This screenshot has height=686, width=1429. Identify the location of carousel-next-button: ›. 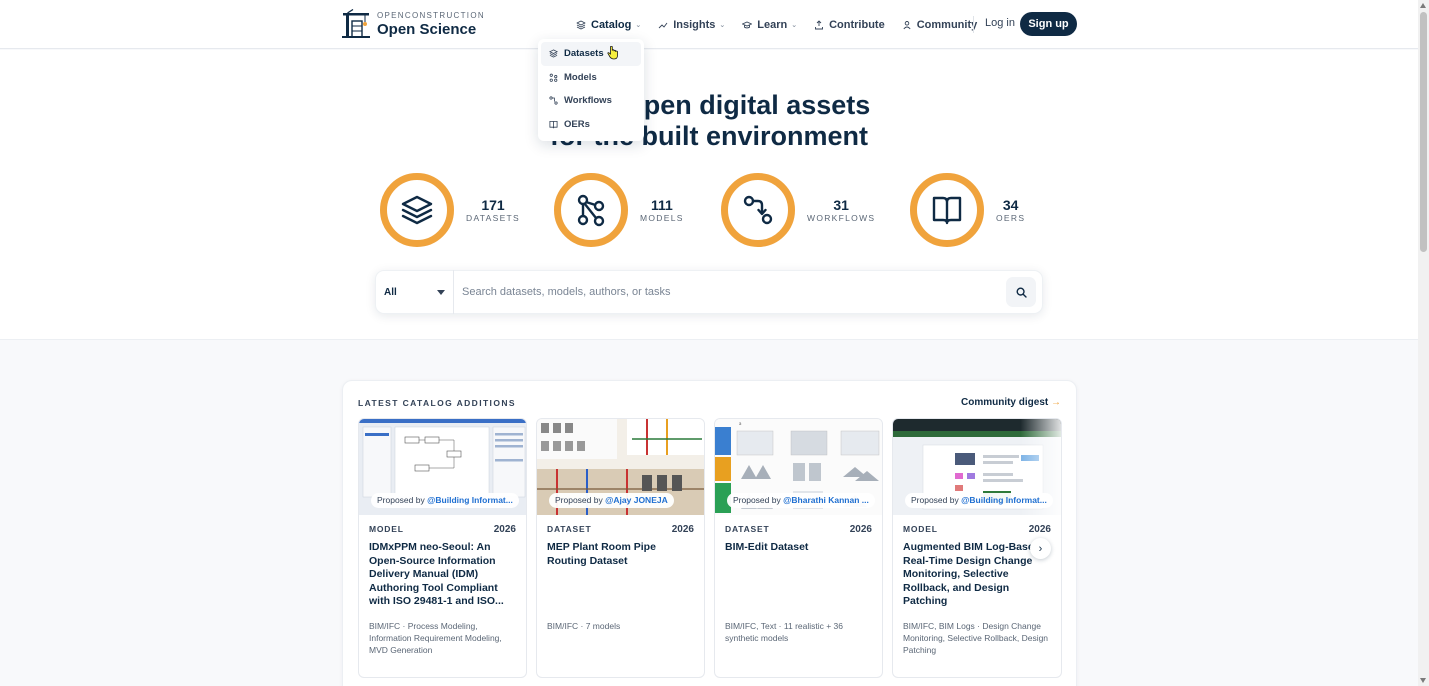
(1040, 548).